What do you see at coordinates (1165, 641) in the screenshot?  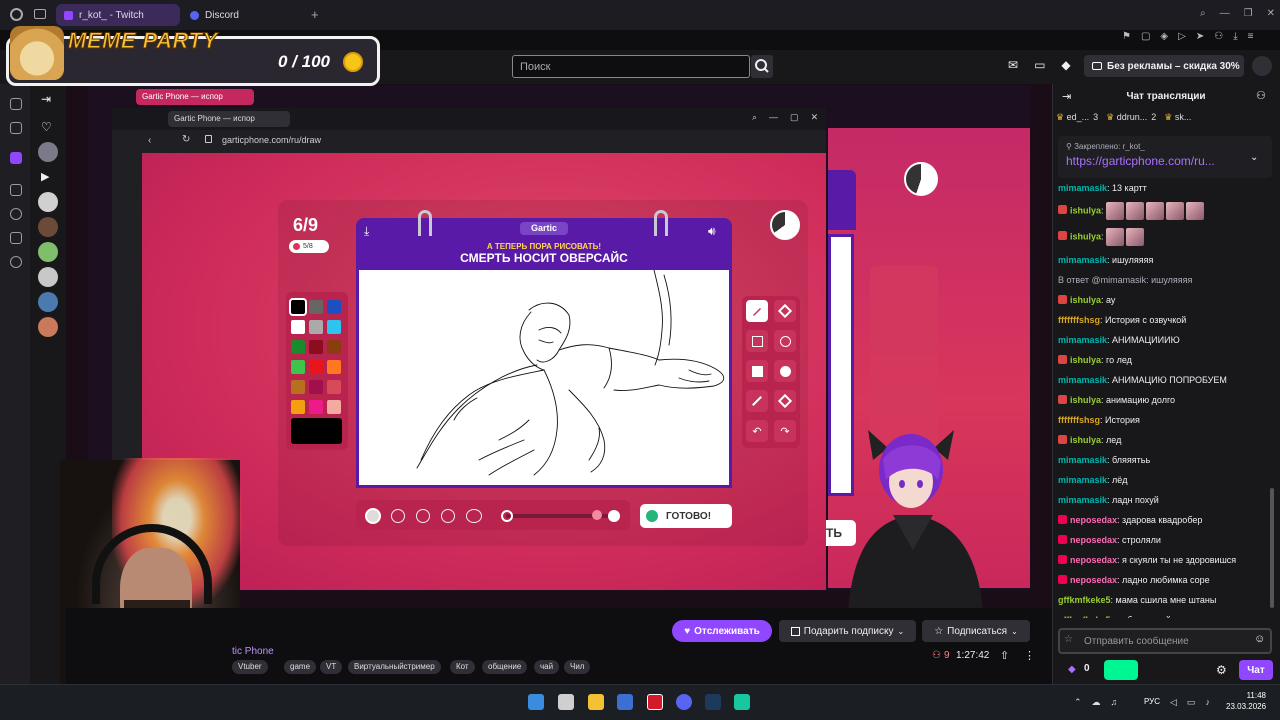 I see `chat-input: Отправить сообщение` at bounding box center [1165, 641].